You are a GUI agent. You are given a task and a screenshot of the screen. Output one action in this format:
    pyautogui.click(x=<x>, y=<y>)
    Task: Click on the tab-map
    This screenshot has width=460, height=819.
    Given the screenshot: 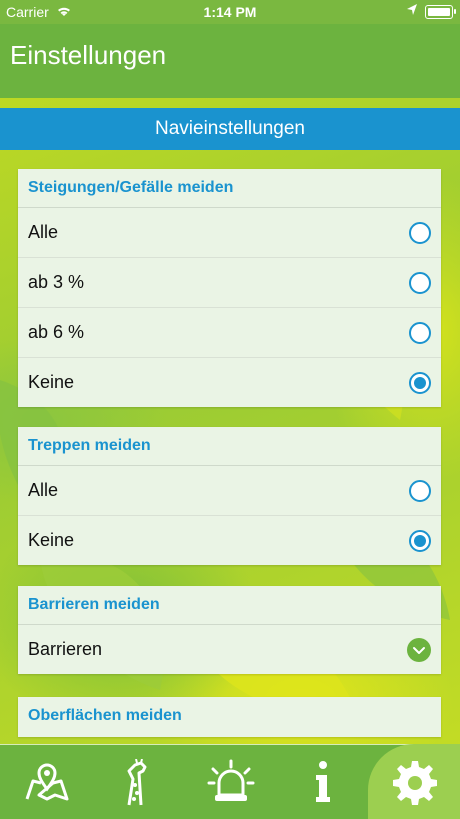 What is the action you would take?
    pyautogui.click(x=46, y=782)
    